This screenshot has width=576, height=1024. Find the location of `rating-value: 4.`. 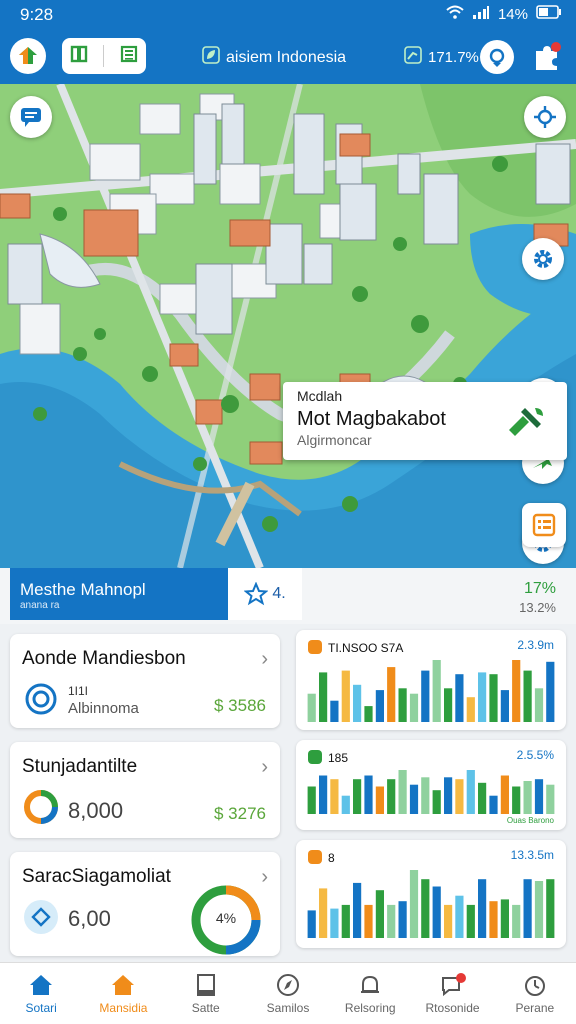

rating-value: 4. is located at coordinates (279, 593).